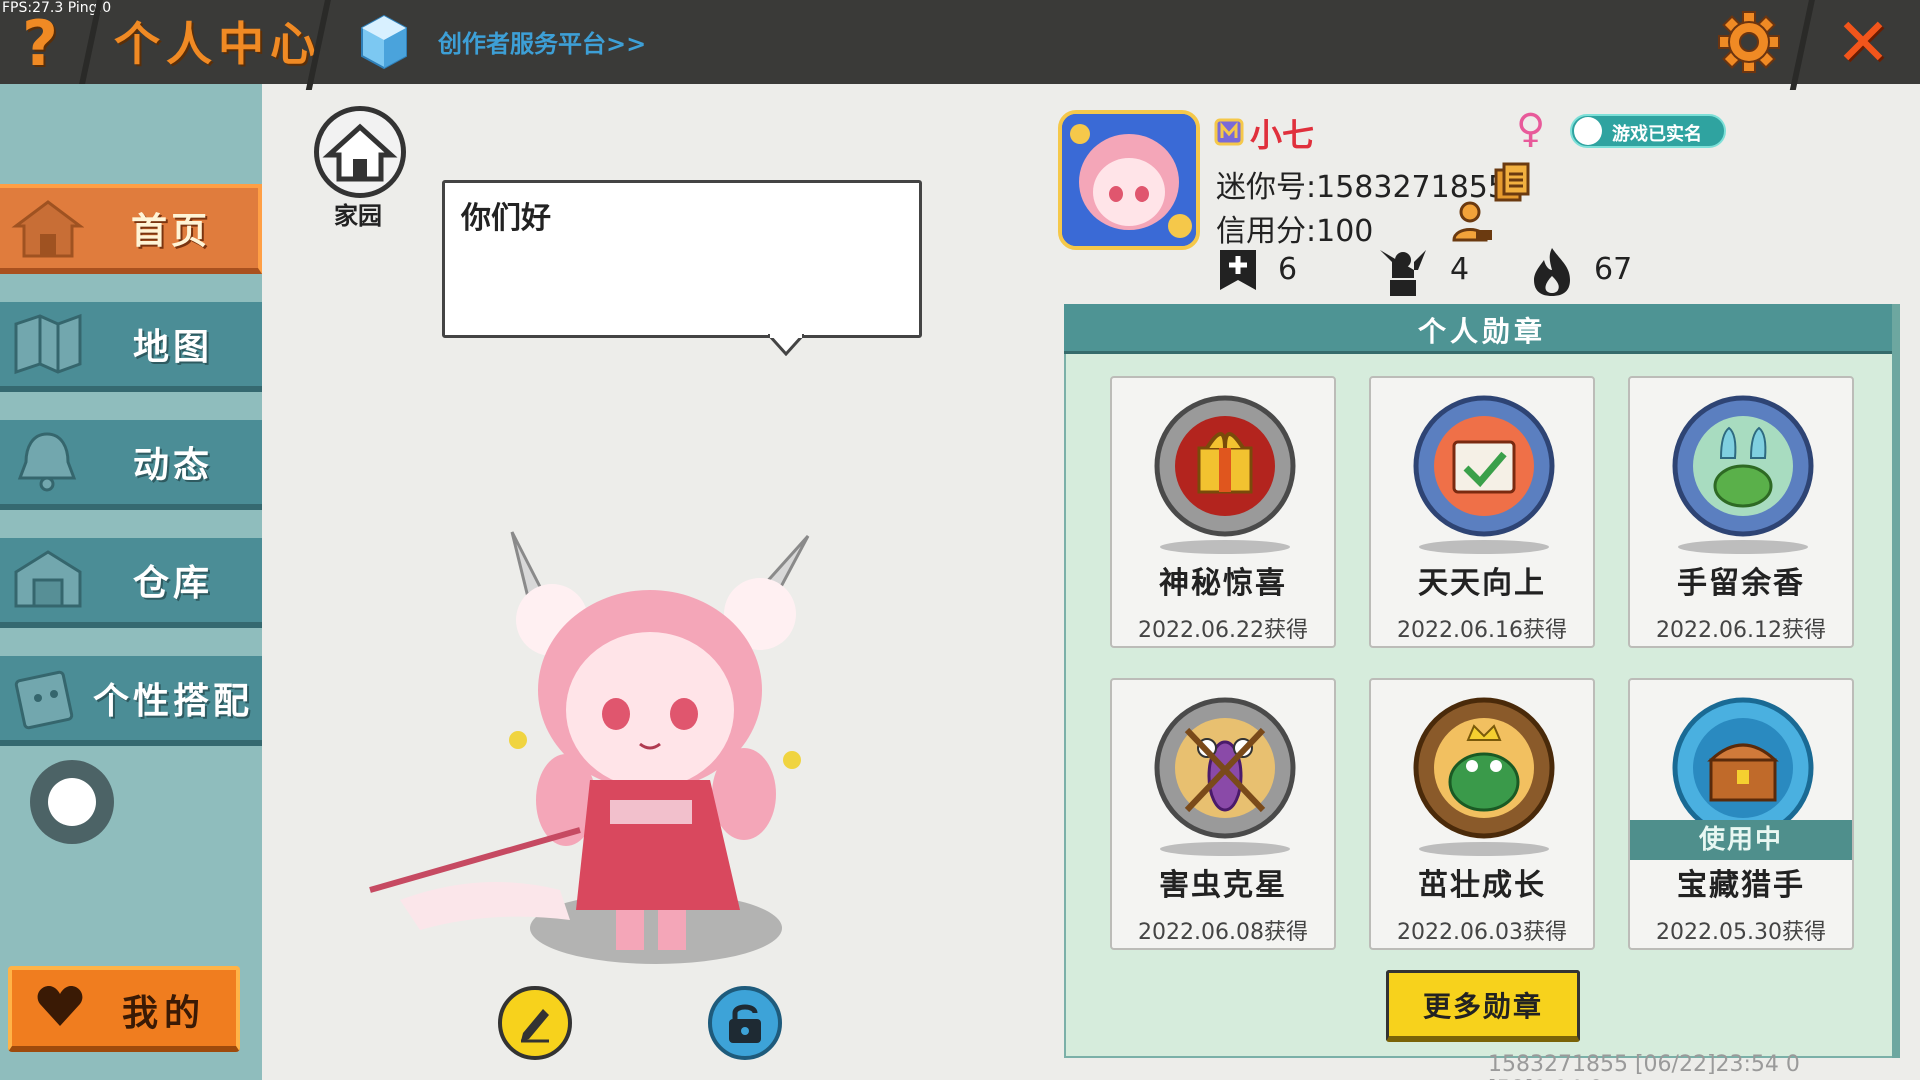 The width and height of the screenshot is (1920, 1080). I want to click on stat-value: 67, so click(1613, 269).